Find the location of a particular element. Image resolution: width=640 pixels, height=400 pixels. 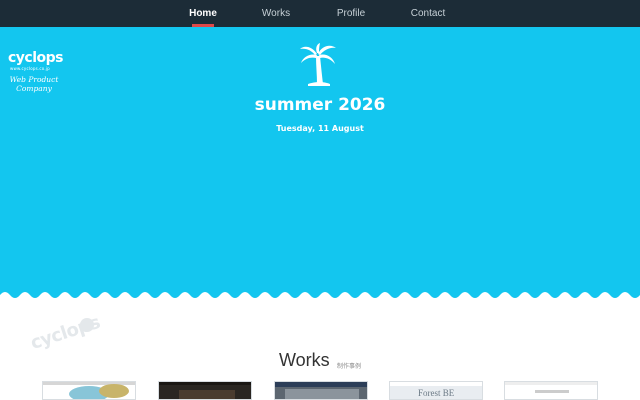

works-heading: Works is located at coordinates (304, 360).